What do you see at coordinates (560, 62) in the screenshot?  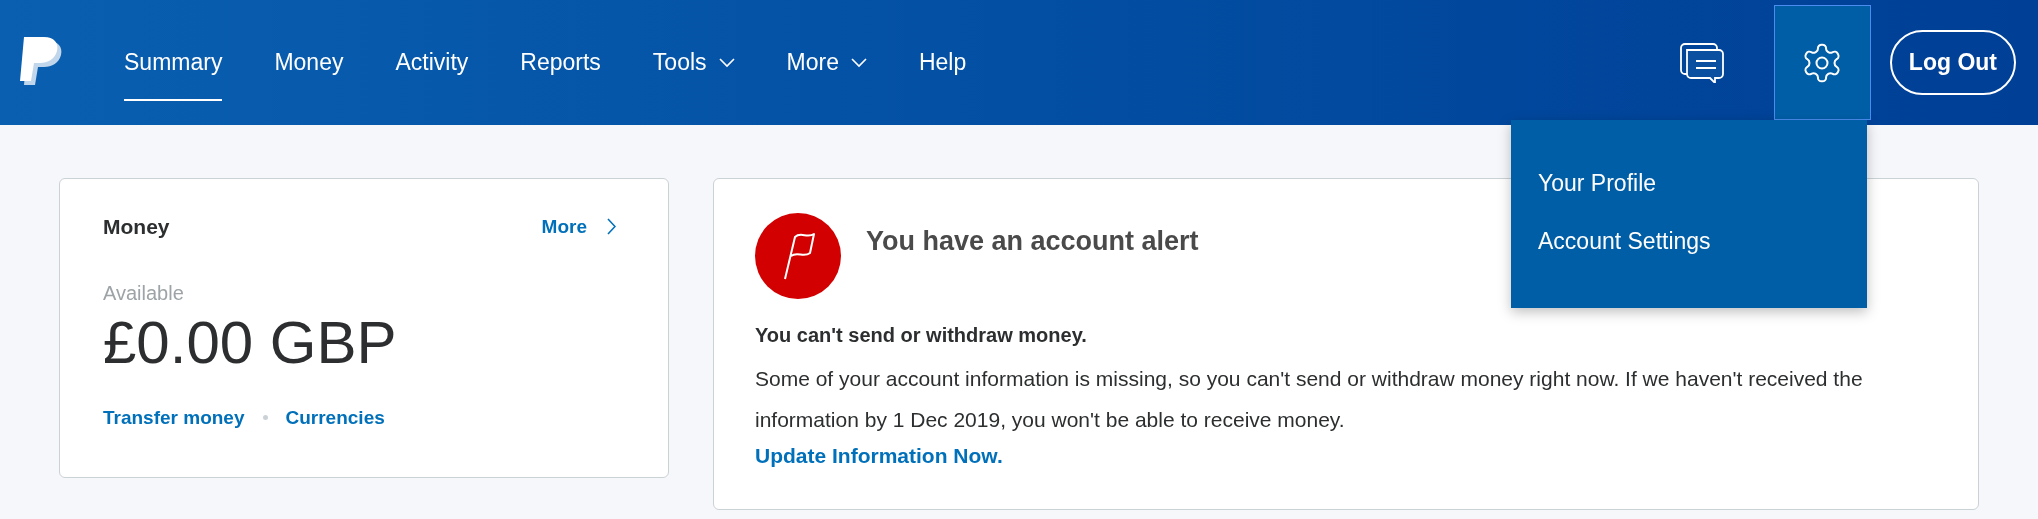 I see `nav-tab: Reports` at bounding box center [560, 62].